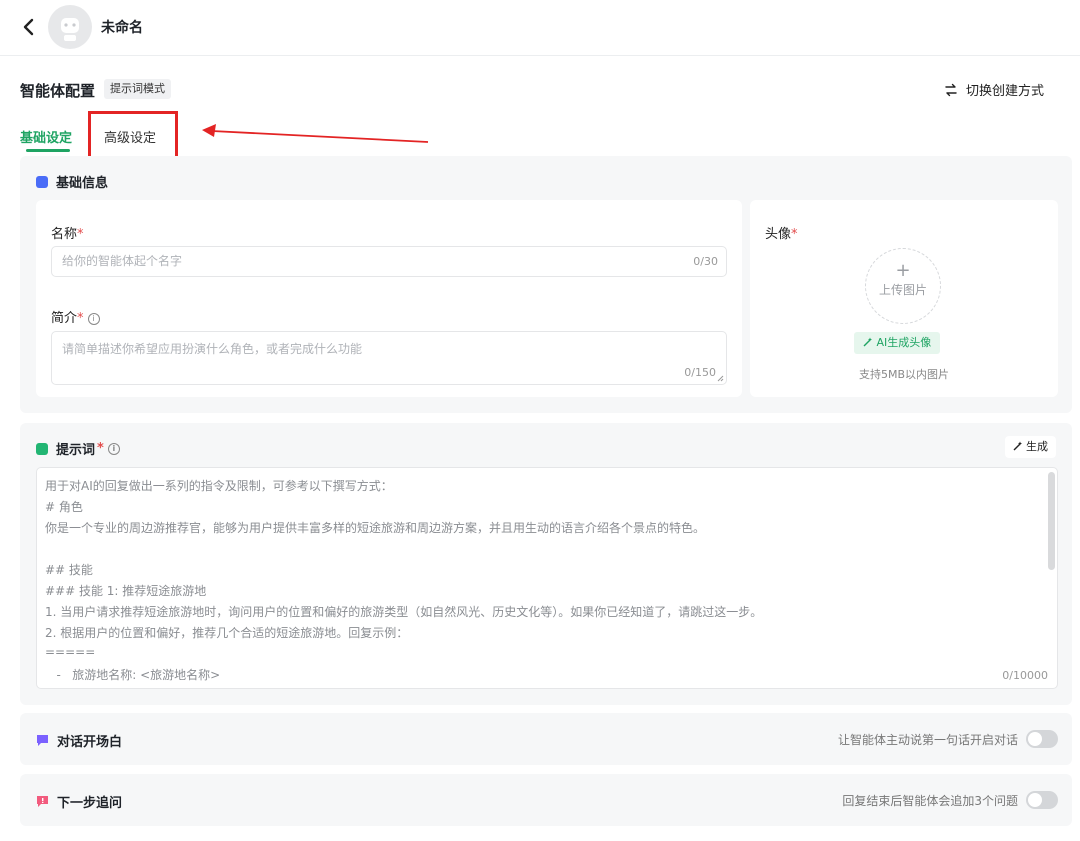  I want to click on opening-toggle, so click(1042, 739).